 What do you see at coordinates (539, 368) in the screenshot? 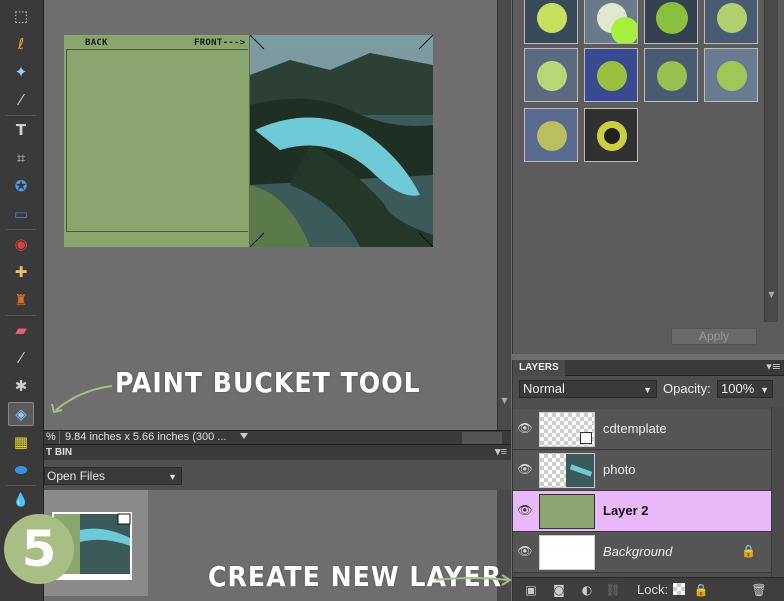
I see `layers-tab: LAYERS` at bounding box center [539, 368].